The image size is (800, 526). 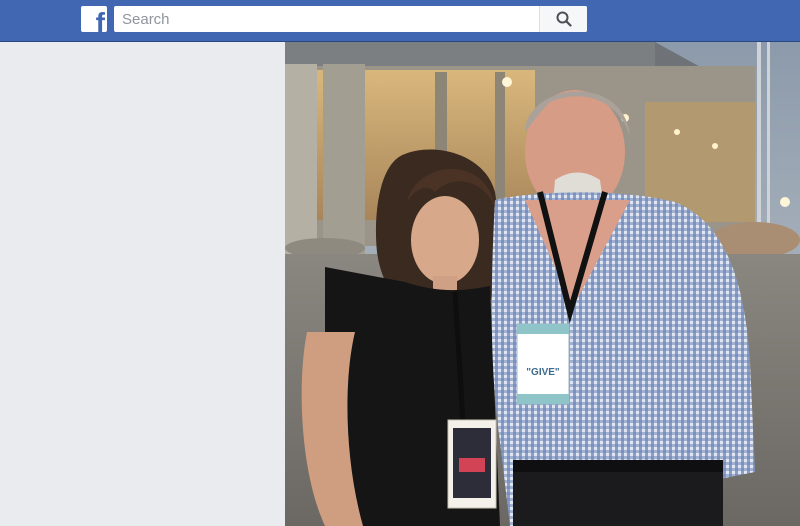 I want to click on search-input, so click(x=326, y=19).